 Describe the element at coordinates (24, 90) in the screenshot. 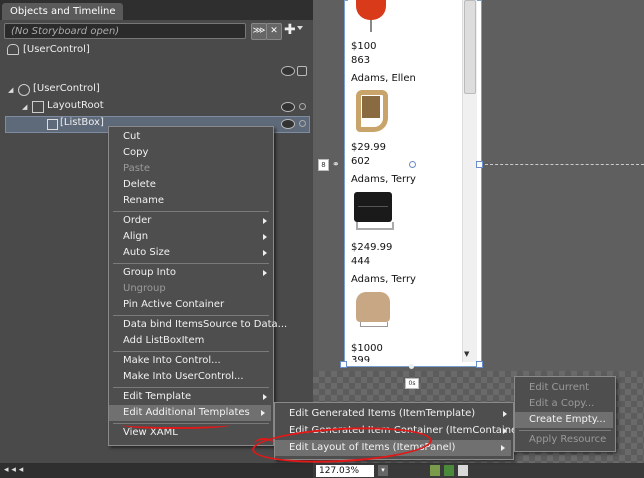

I see `user-control-icon` at that location.